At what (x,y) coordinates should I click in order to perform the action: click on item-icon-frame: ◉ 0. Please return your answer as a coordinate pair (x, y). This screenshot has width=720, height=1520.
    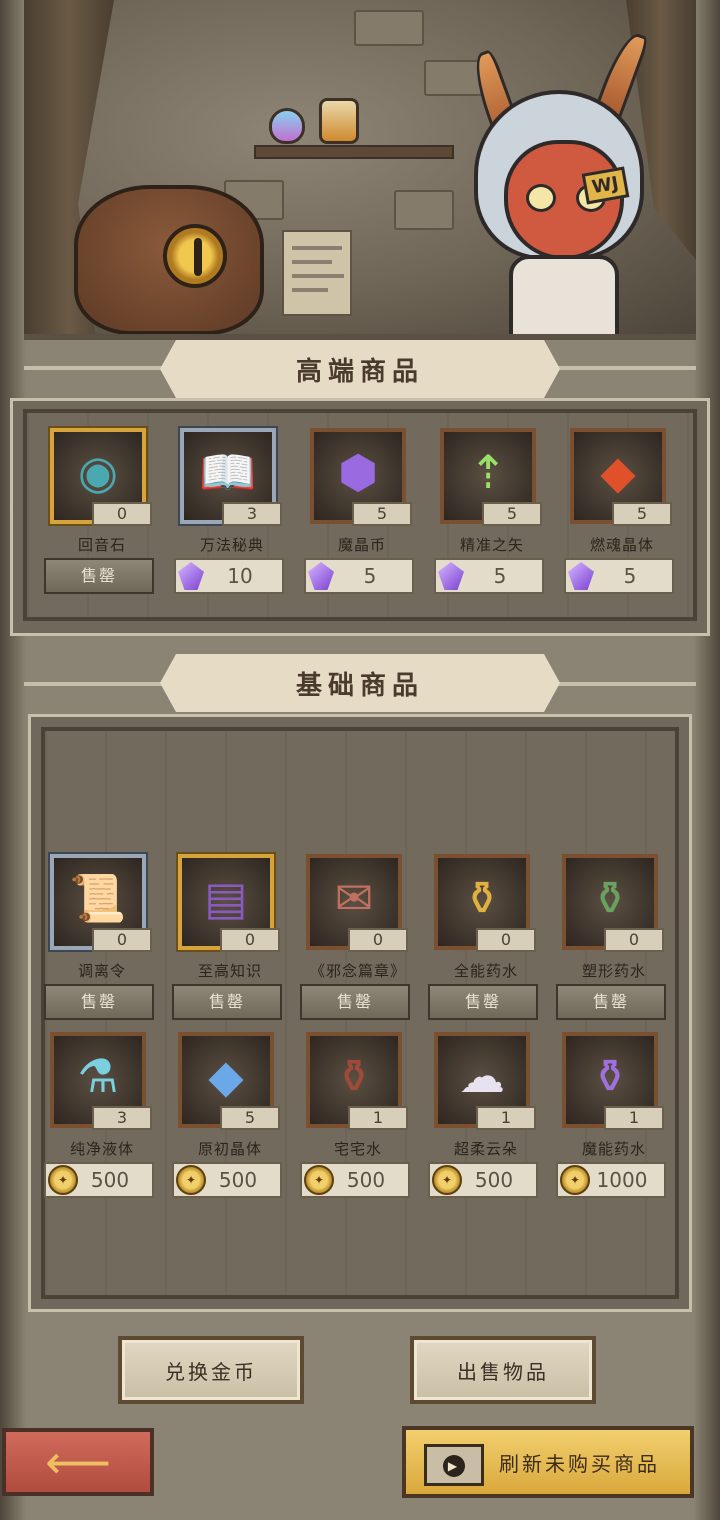
    Looking at the image, I should click on (101, 477).